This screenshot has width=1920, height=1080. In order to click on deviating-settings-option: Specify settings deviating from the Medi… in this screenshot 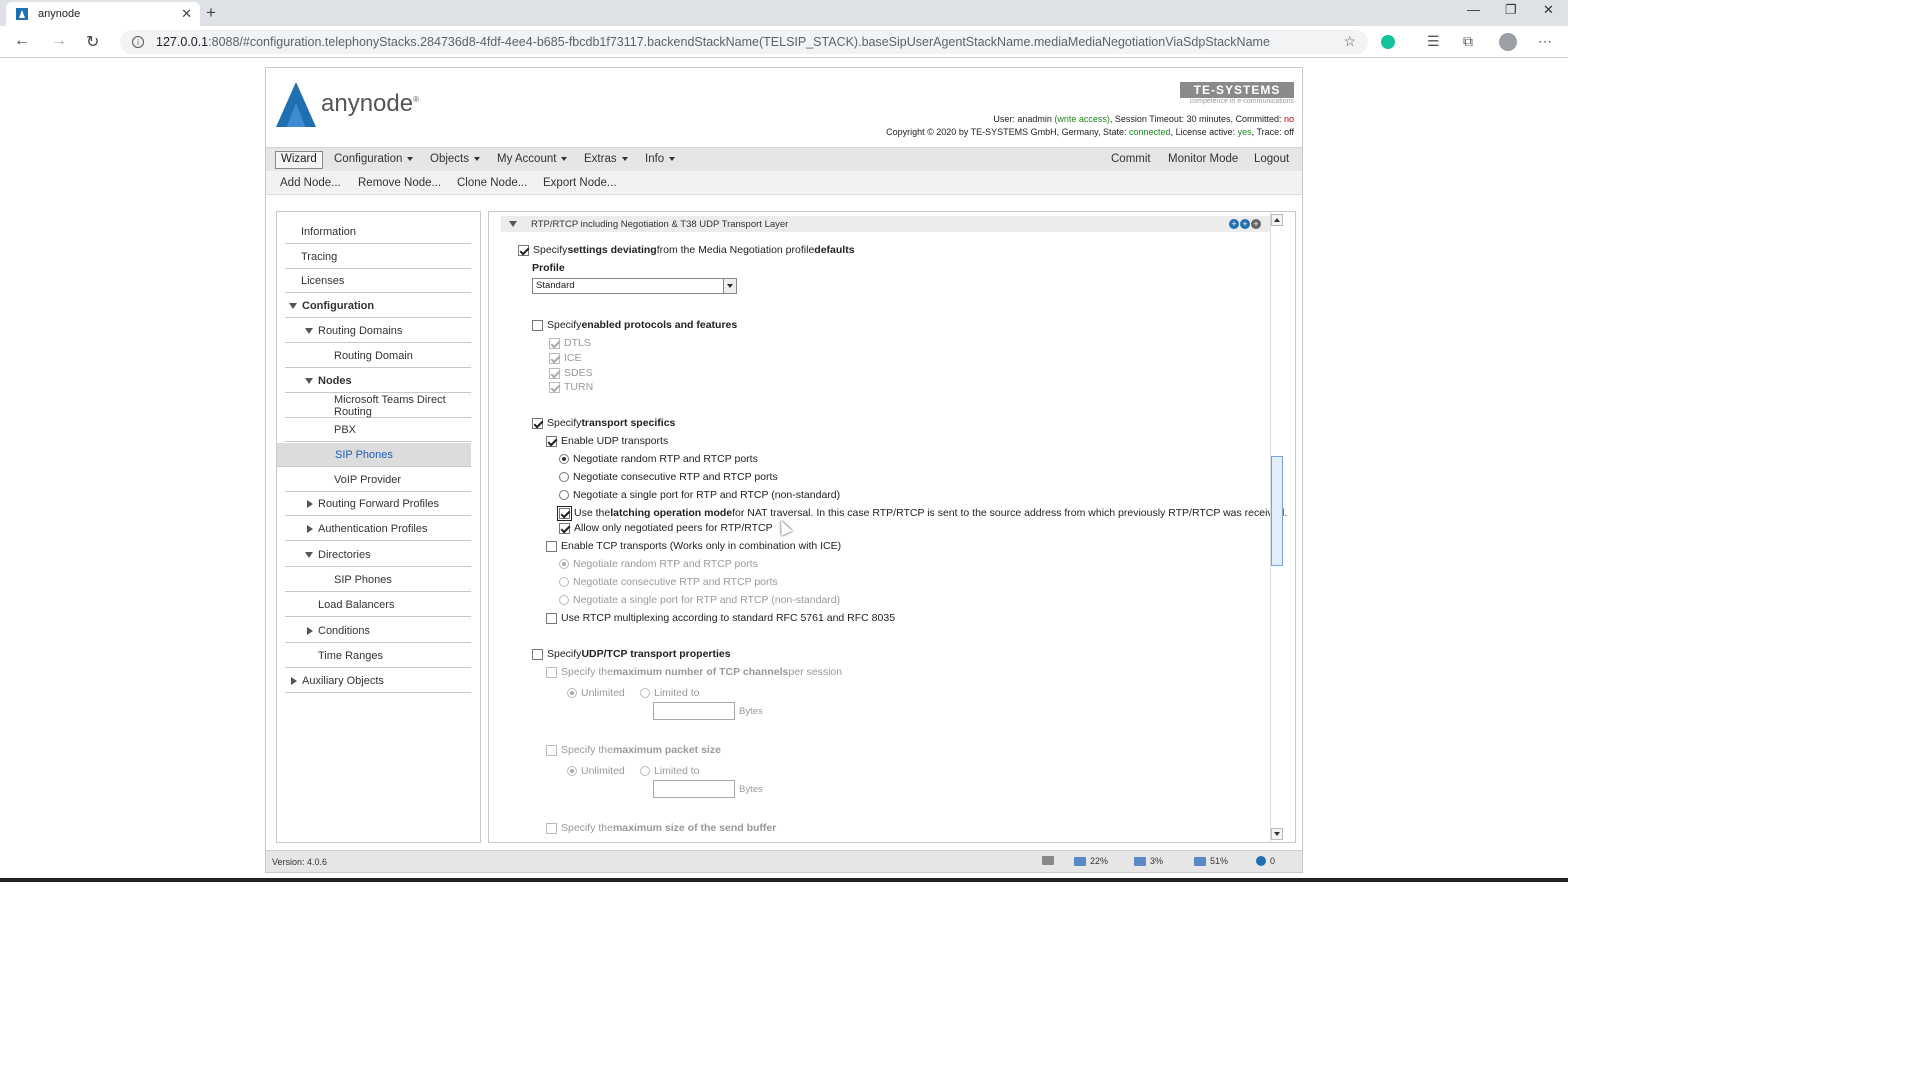, I will do `click(686, 250)`.